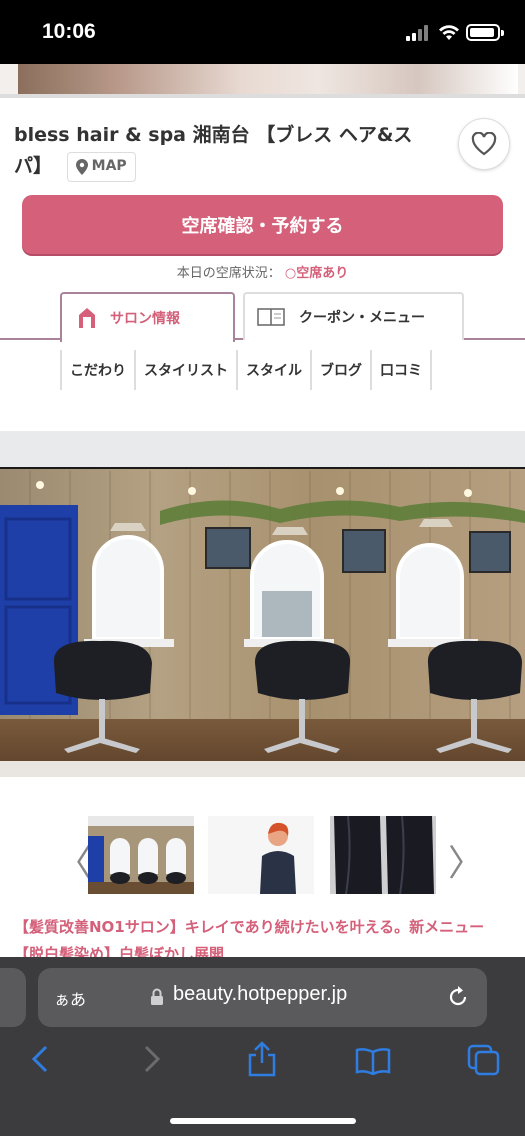 Image resolution: width=525 pixels, height=1136 pixels. What do you see at coordinates (401, 370) in the screenshot?
I see `subnav-item-reviews: 口コミ` at bounding box center [401, 370].